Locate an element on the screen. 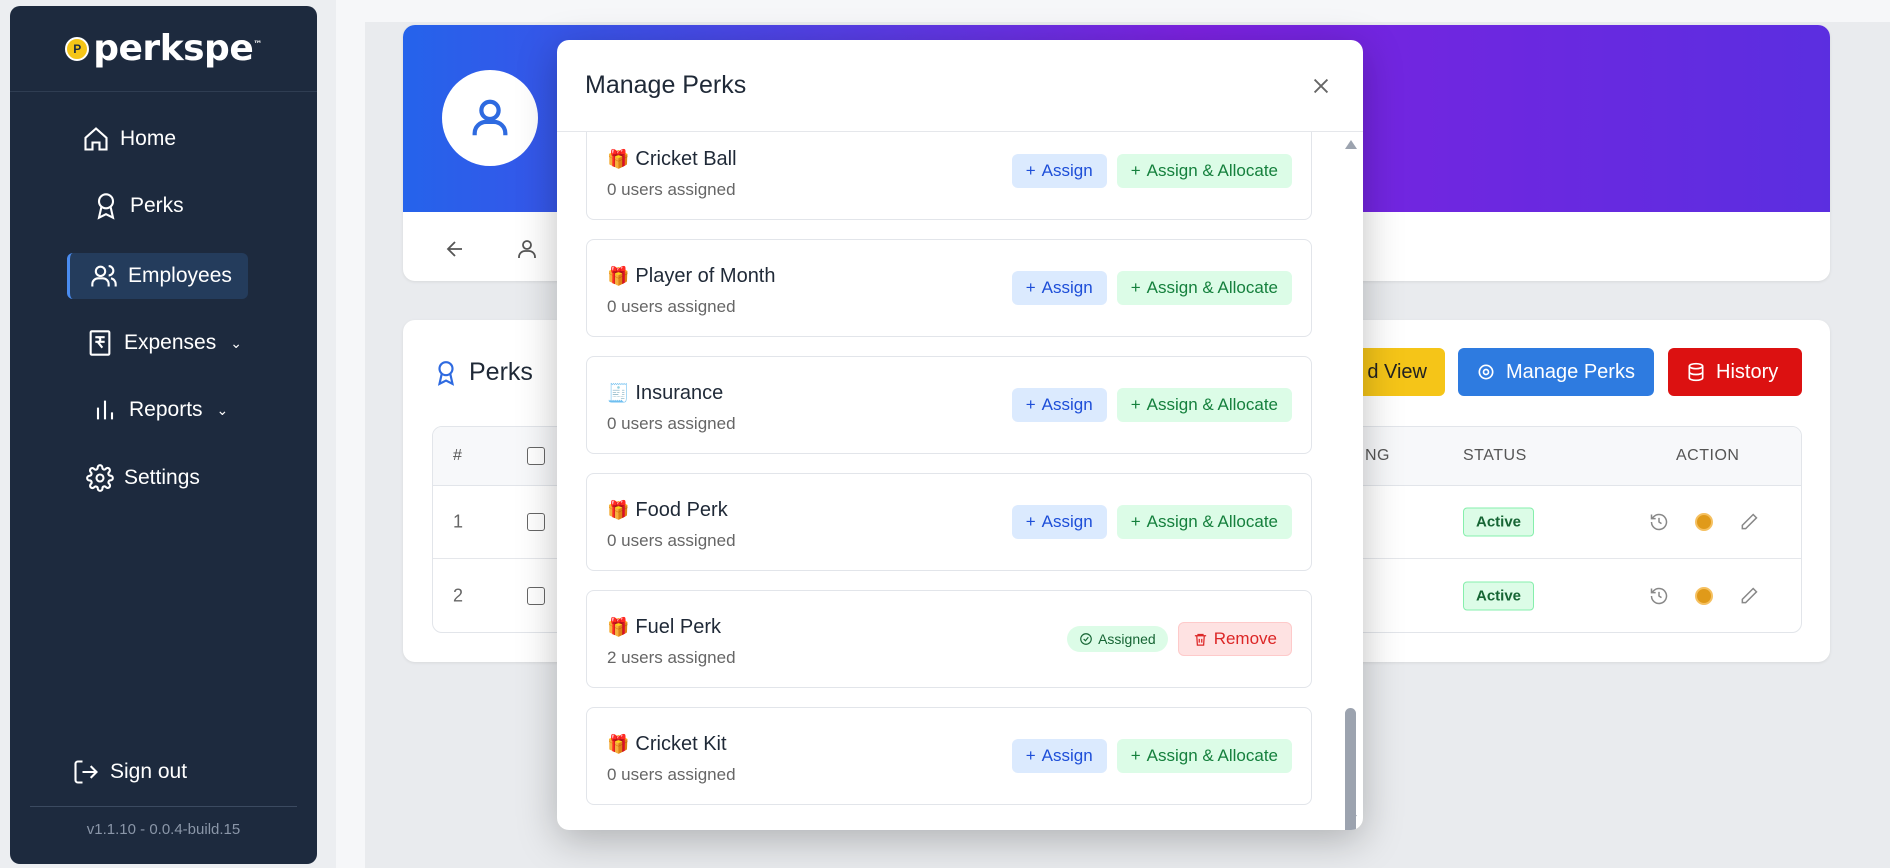 Image resolution: width=1890 pixels, height=868 pixels. perk-name: 🎁 Fuel Perk is located at coordinates (664, 627).